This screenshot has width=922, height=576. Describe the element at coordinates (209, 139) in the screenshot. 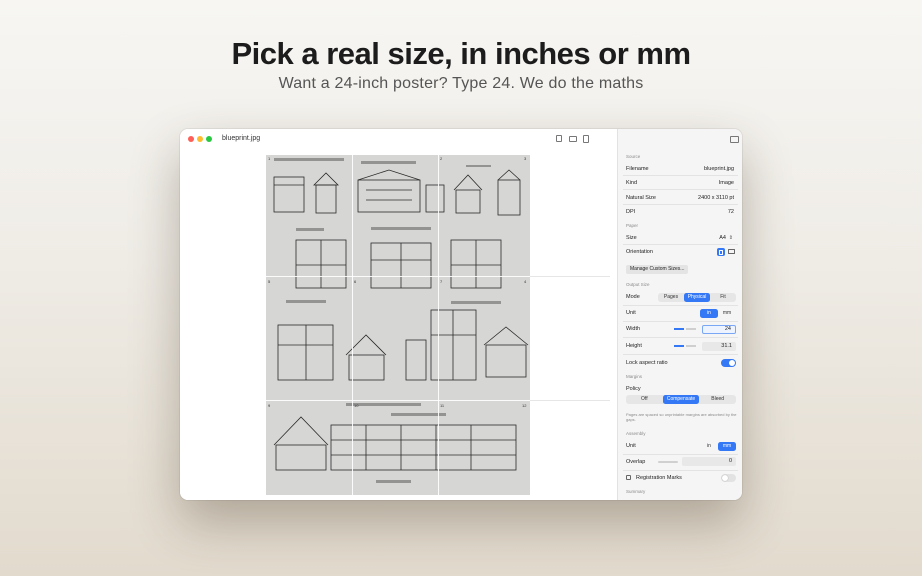

I see `zoom-window-button` at that location.